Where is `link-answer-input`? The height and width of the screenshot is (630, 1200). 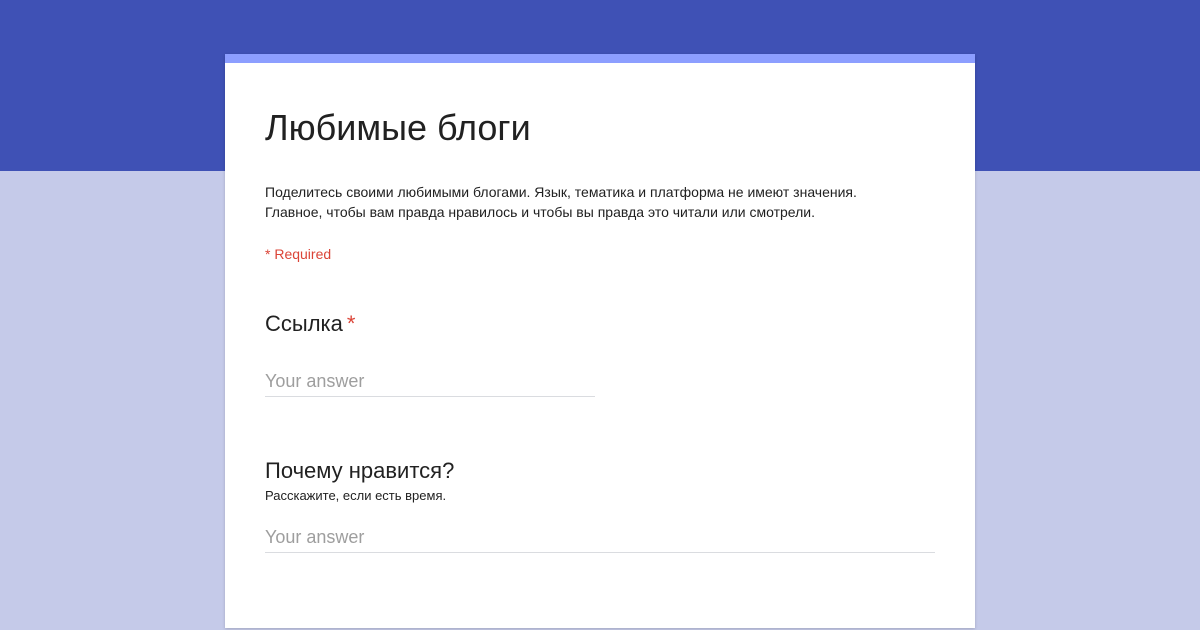 link-answer-input is located at coordinates (430, 381).